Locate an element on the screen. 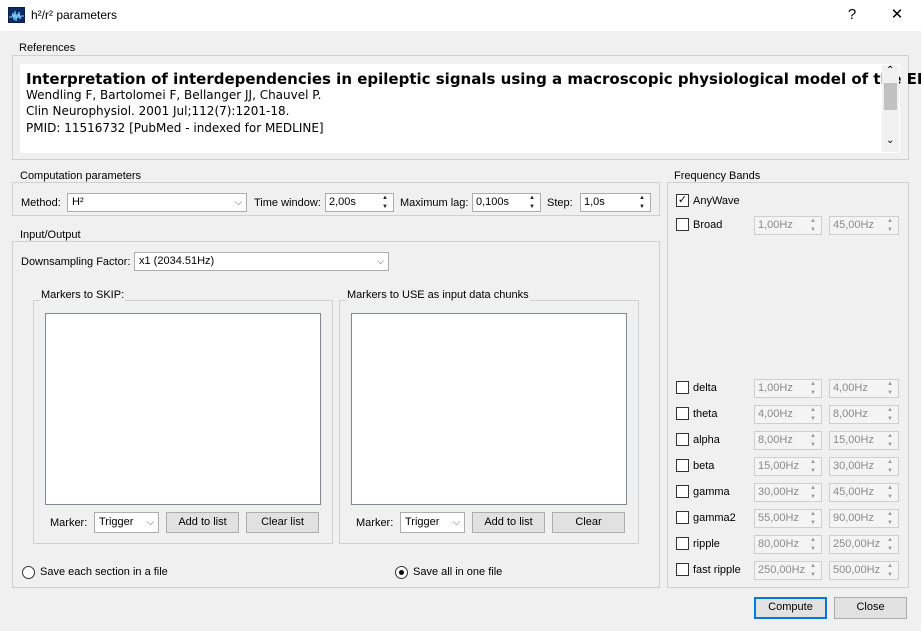  theta-checkbox is located at coordinates (682, 413).